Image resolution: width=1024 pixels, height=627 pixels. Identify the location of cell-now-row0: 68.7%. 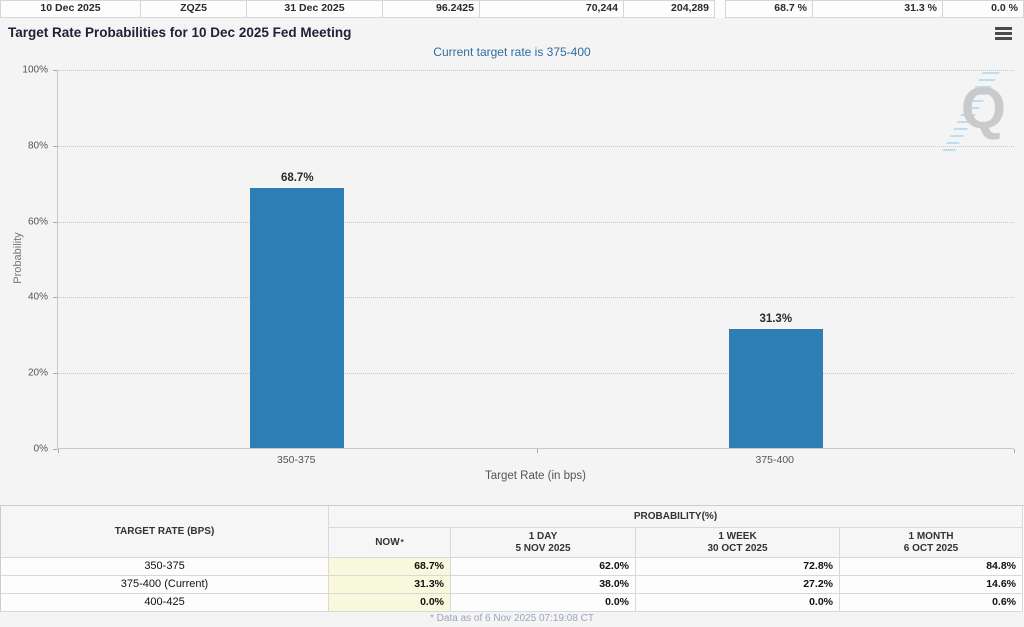
(390, 567).